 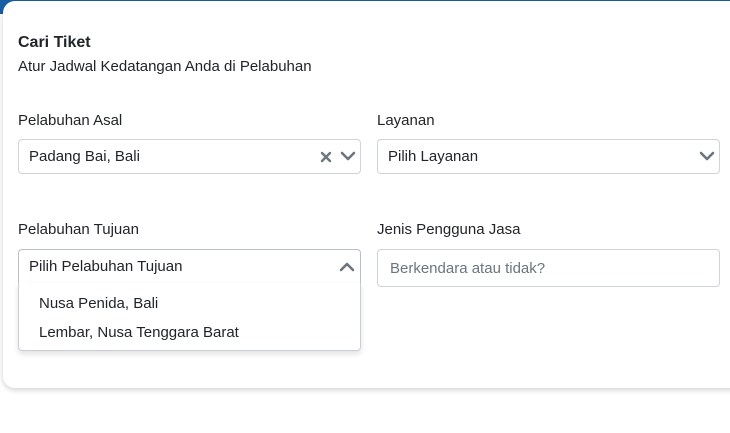 I want to click on user-type-input, so click(x=548, y=268).